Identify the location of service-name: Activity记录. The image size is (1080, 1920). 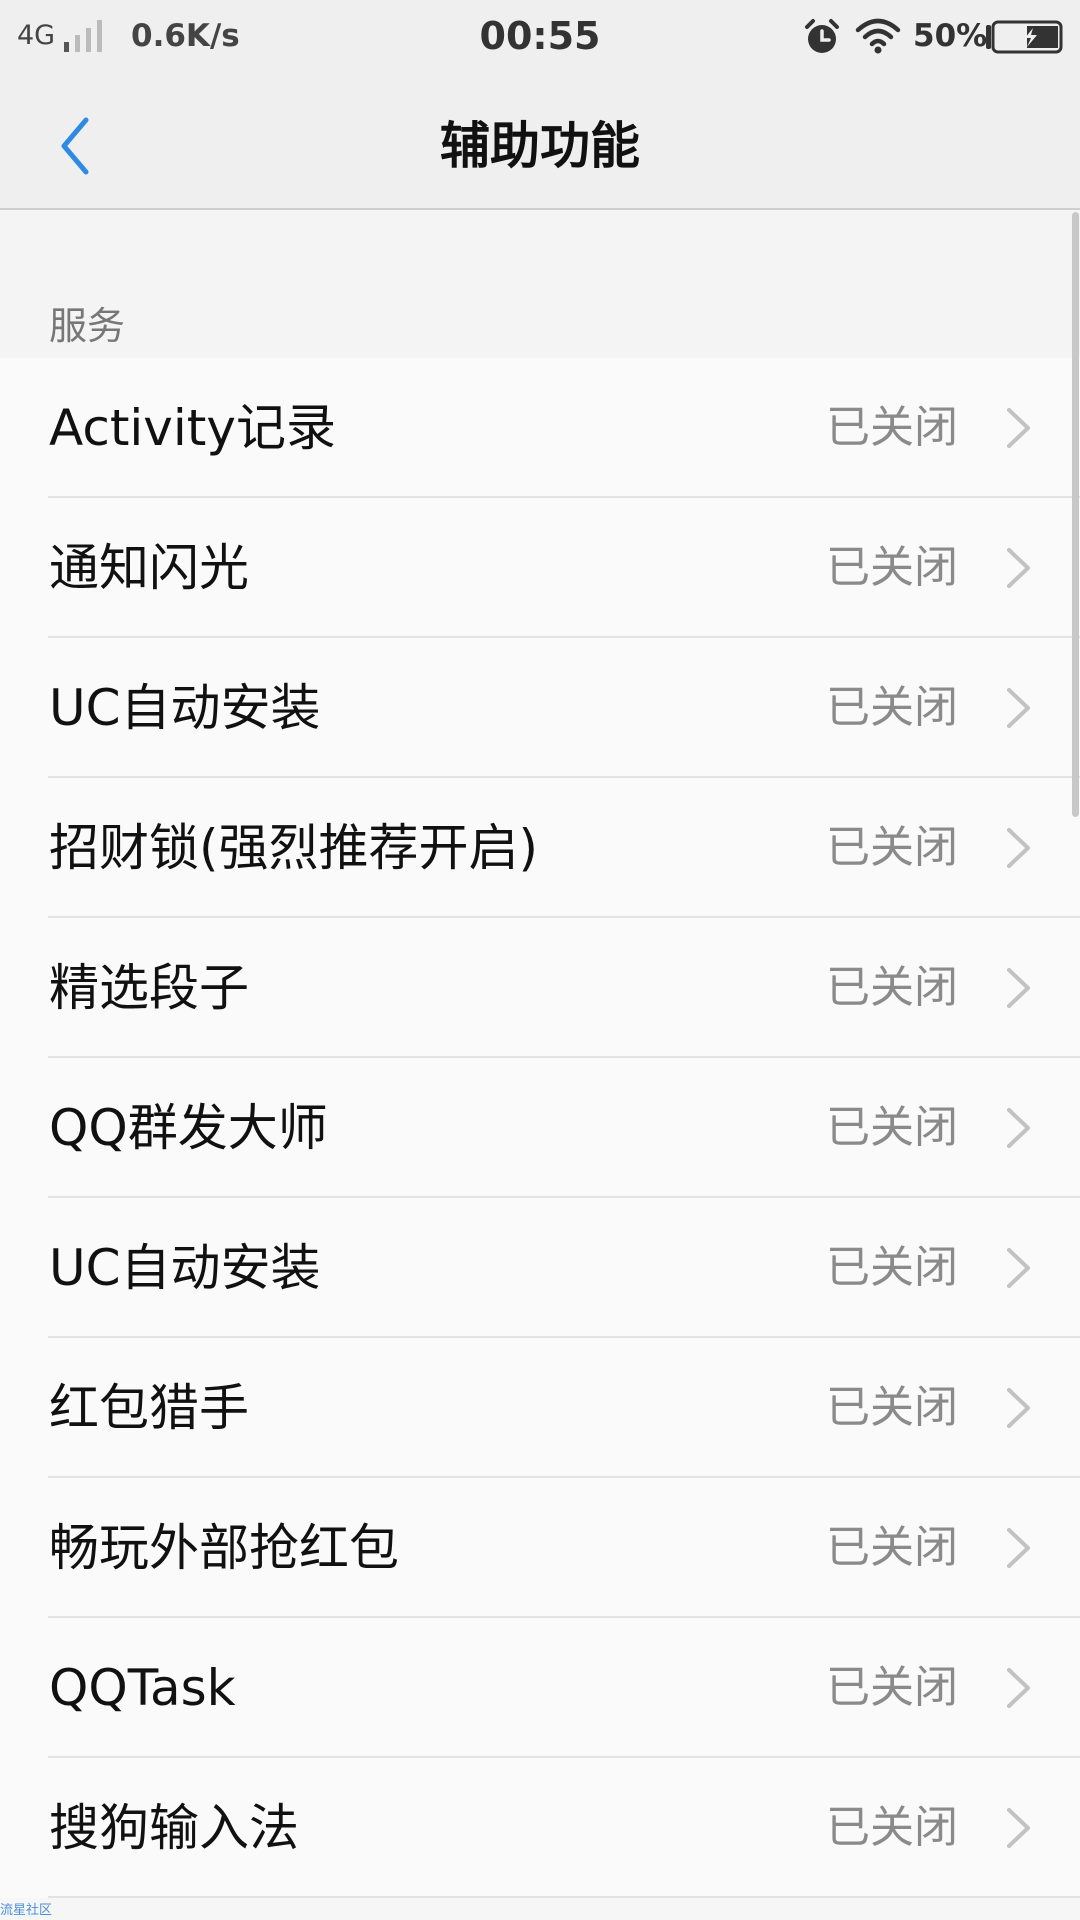
(192, 428).